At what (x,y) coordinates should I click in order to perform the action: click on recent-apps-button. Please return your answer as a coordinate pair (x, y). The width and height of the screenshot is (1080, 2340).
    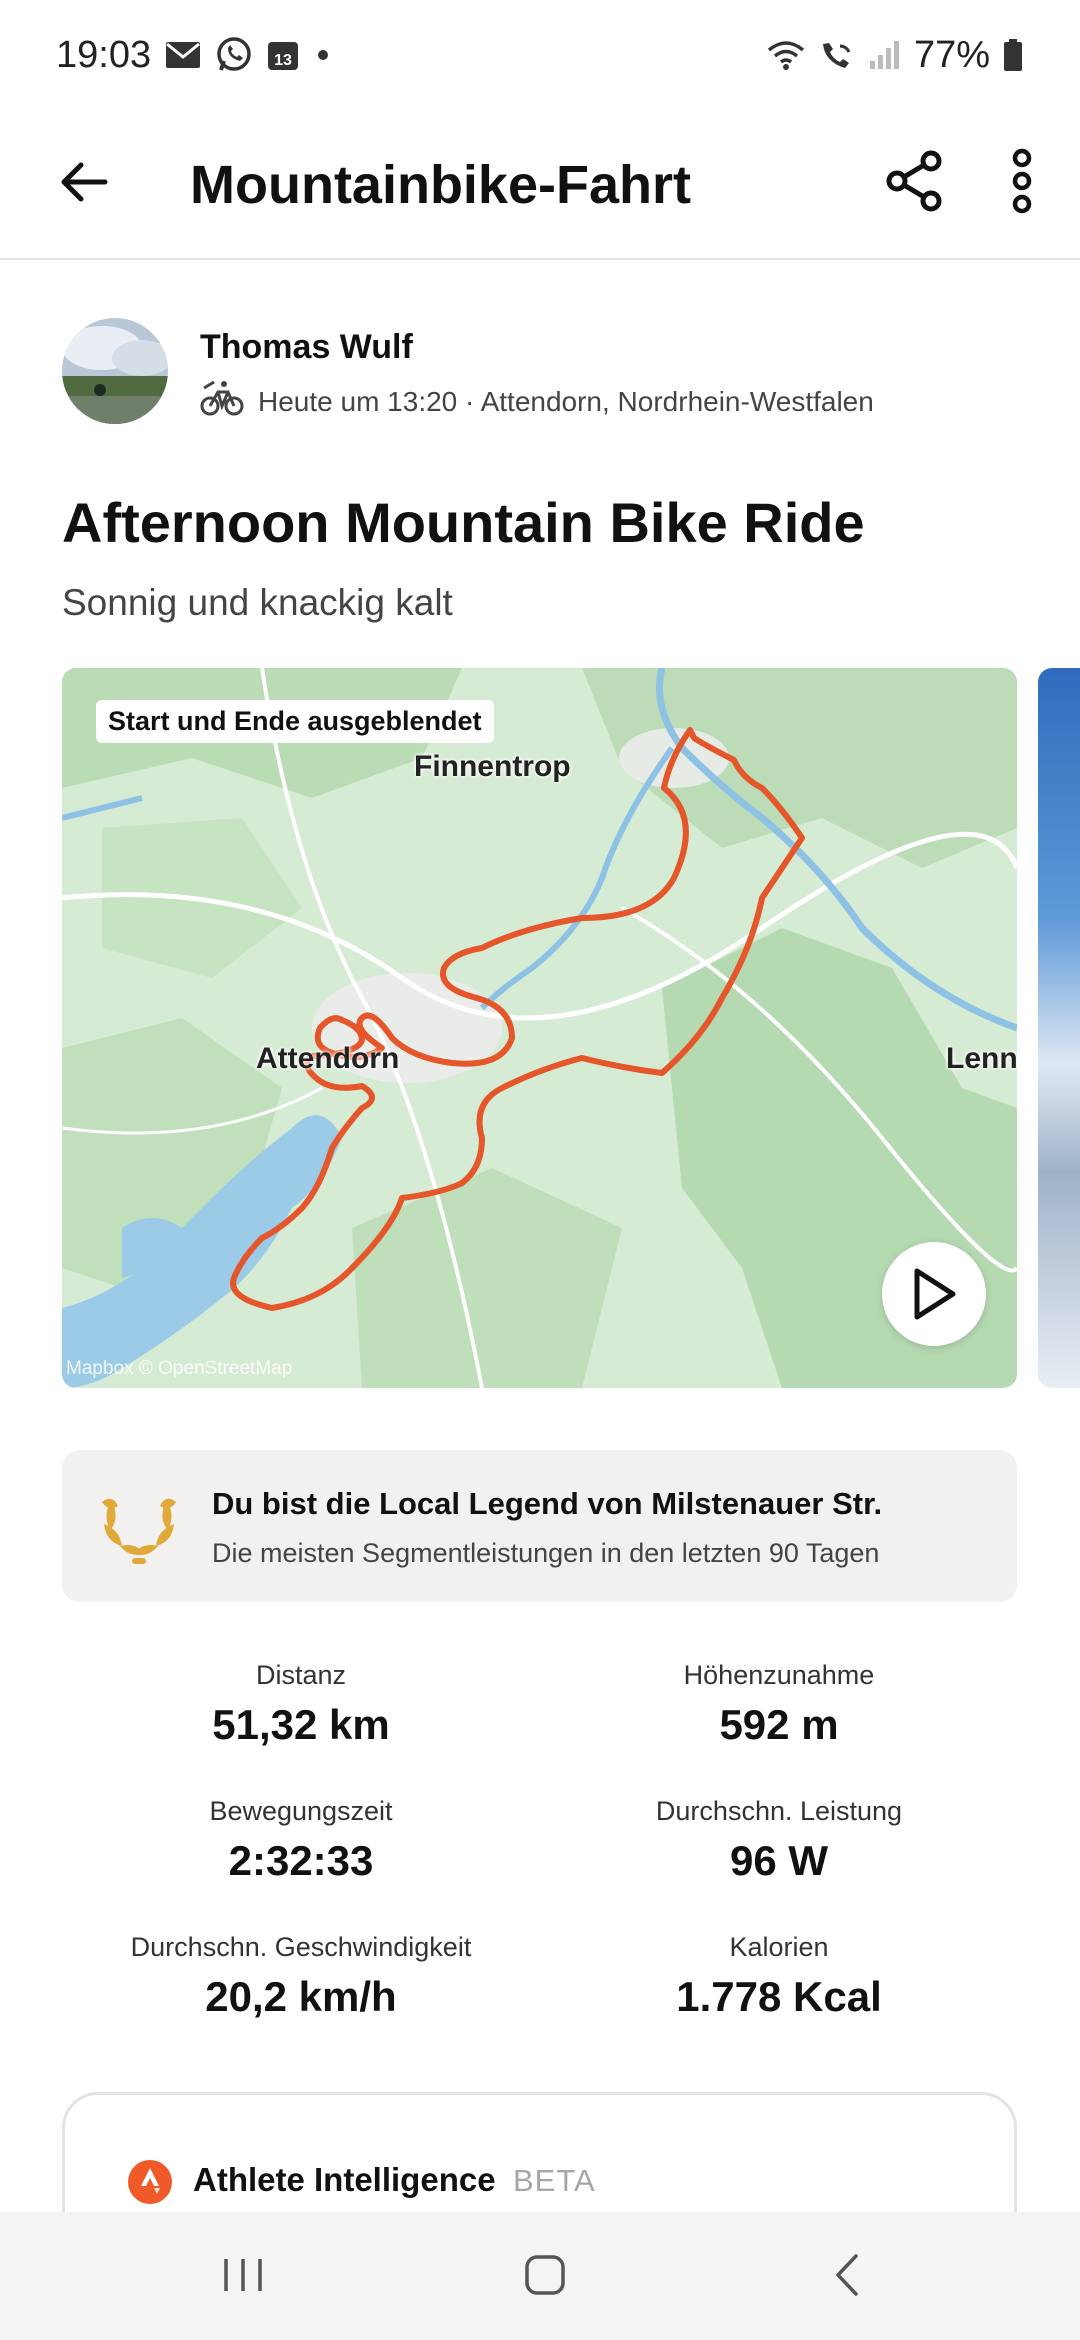
    Looking at the image, I should click on (243, 2277).